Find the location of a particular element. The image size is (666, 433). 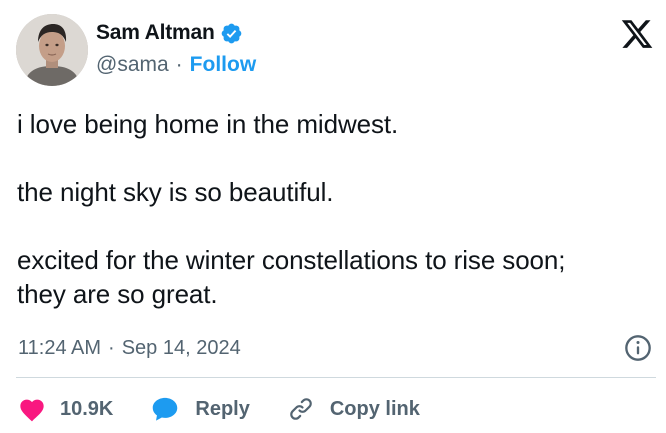

follow-button: Follow is located at coordinates (223, 65).